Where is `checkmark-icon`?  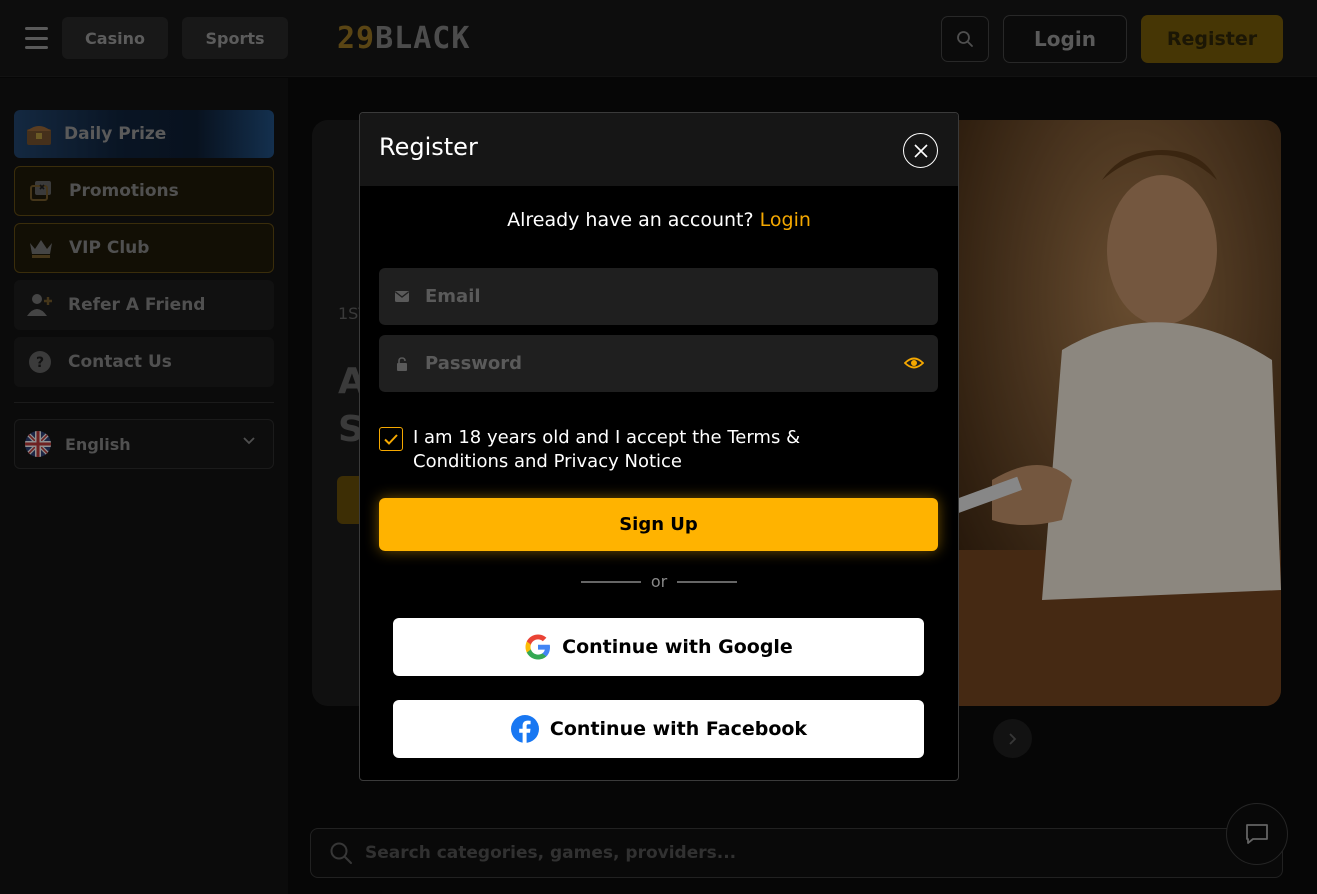 checkmark-icon is located at coordinates (391, 439).